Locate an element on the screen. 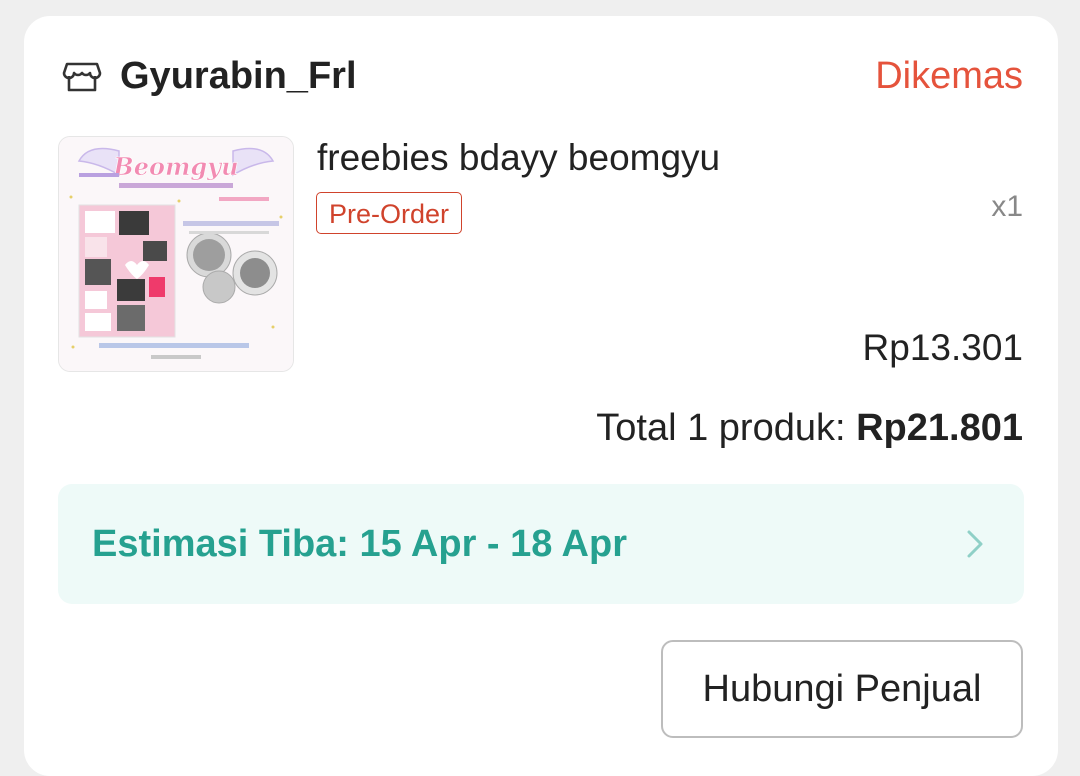 The width and height of the screenshot is (1080, 776). shop-icon is located at coordinates (82, 77).